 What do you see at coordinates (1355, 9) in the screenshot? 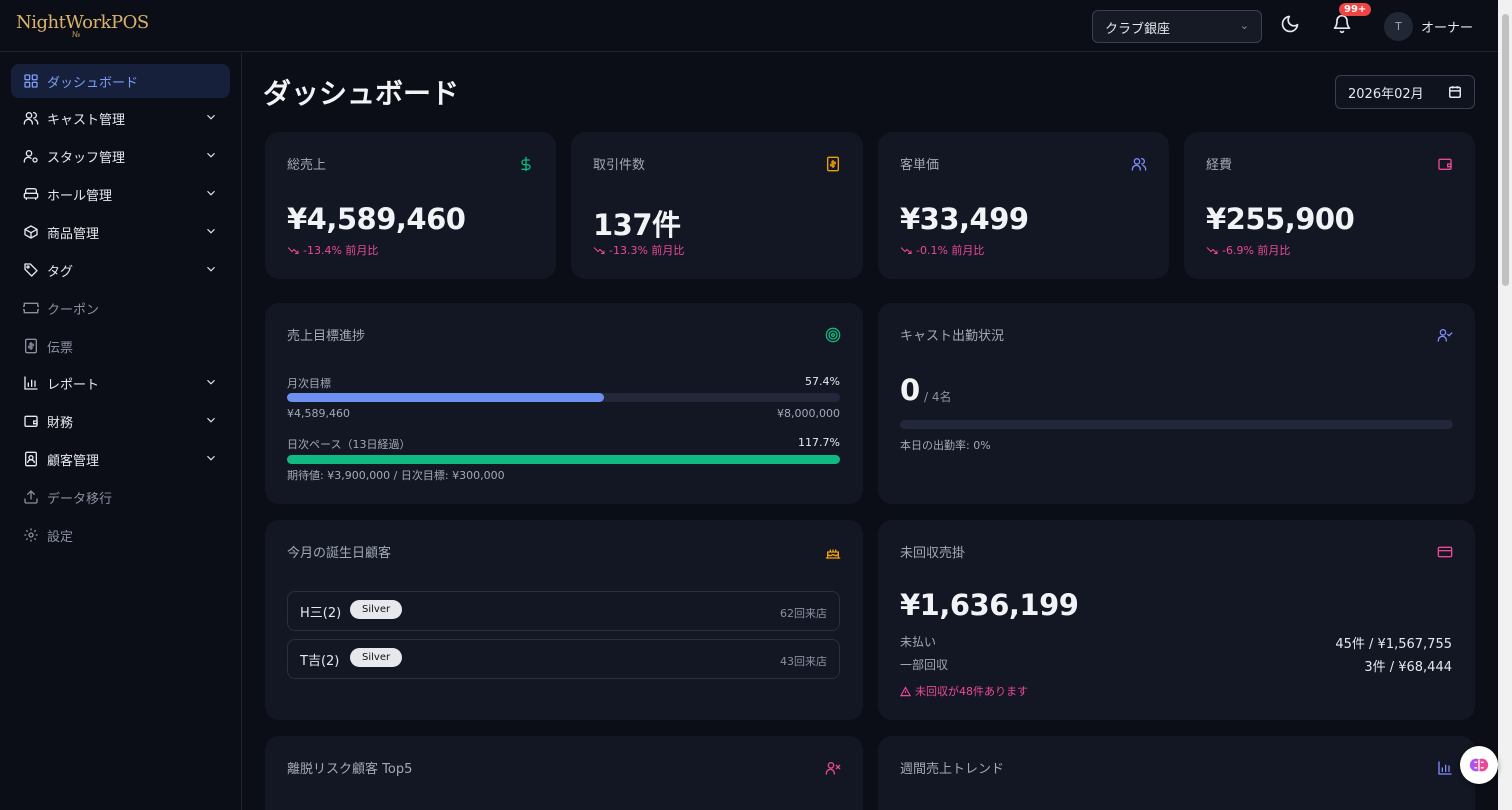
I see `notification-badge: 99+` at bounding box center [1355, 9].